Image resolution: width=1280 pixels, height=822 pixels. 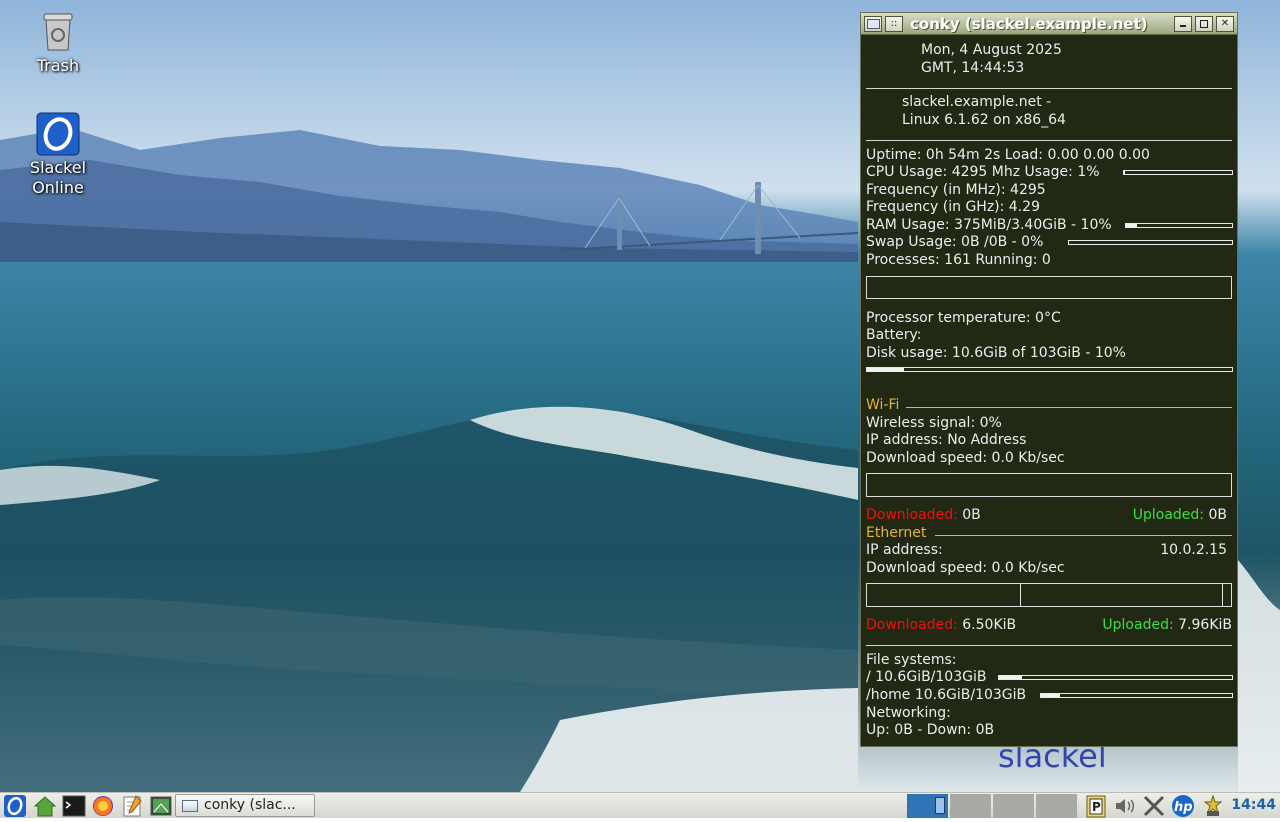 What do you see at coordinates (912, 515) in the screenshot?
I see `wifi-downloaded-label: Downloaded:` at bounding box center [912, 515].